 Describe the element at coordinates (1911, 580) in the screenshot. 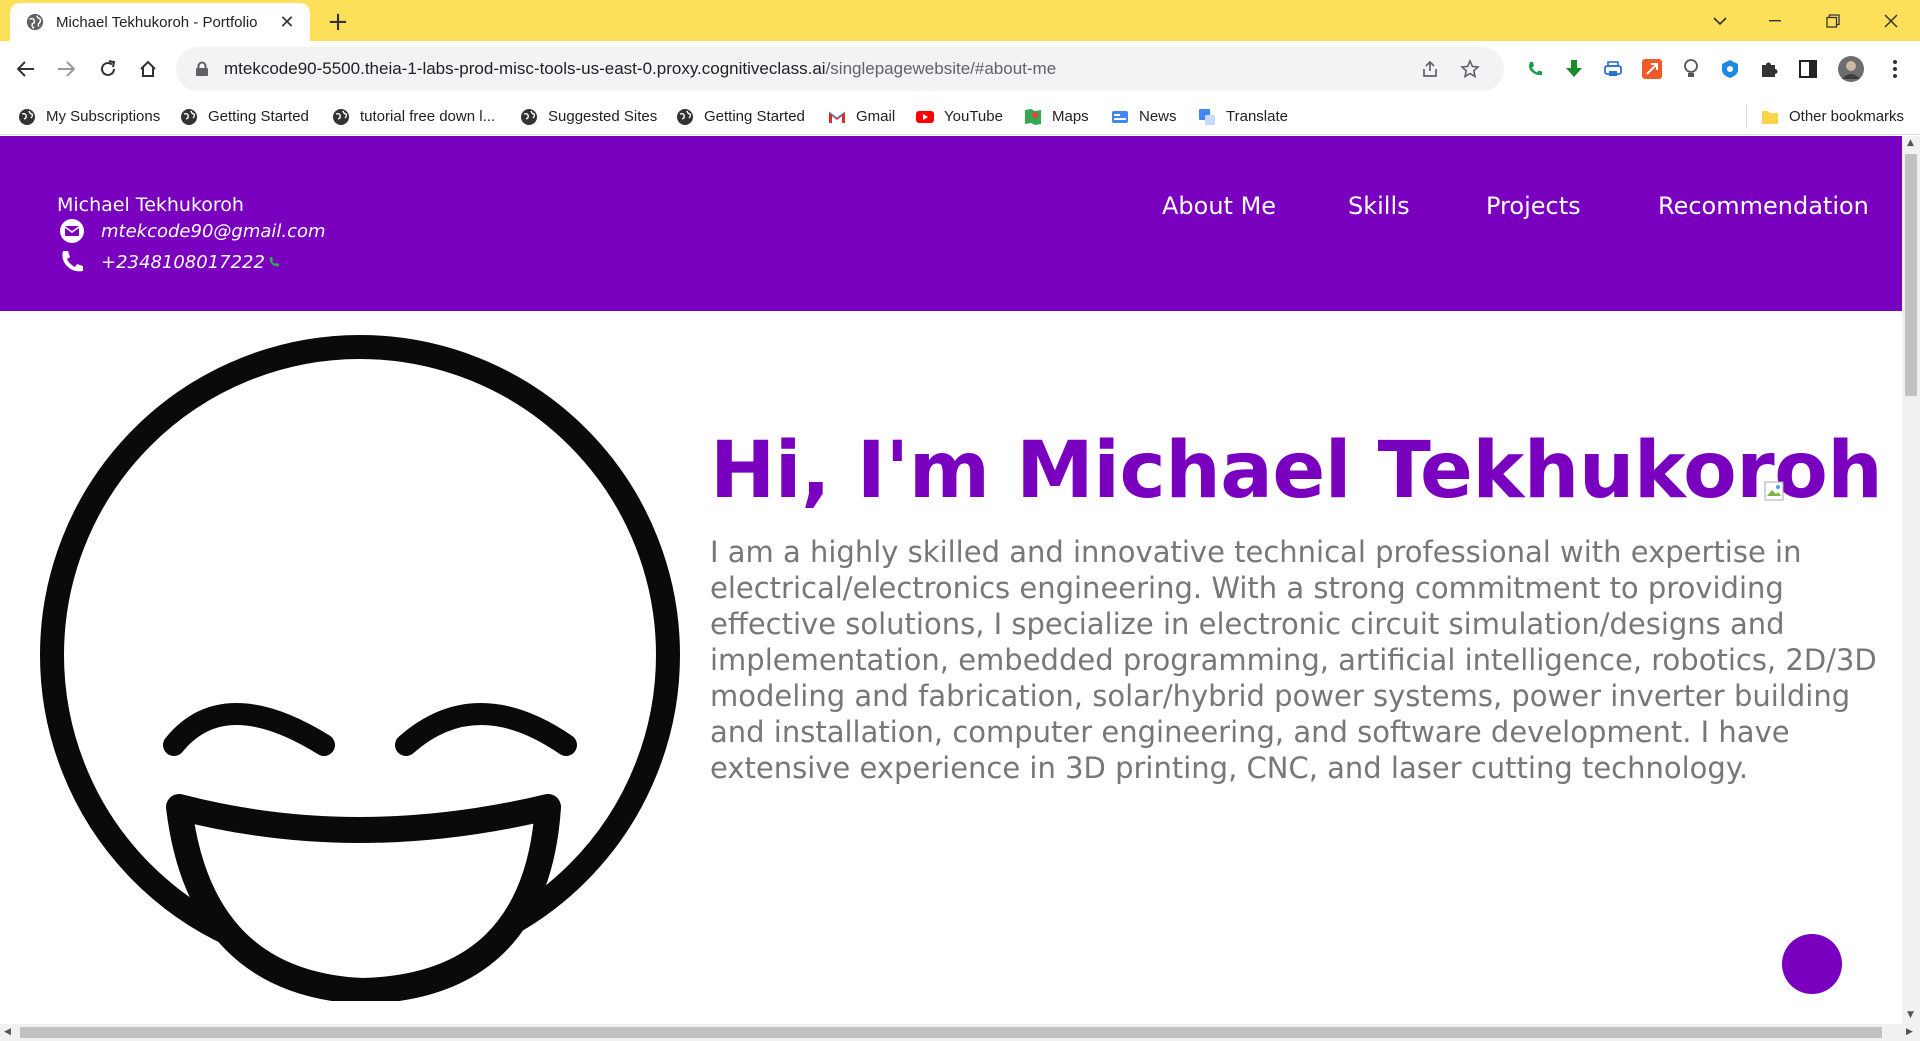

I see `vertical-scrollbar: ▲ ▼` at that location.